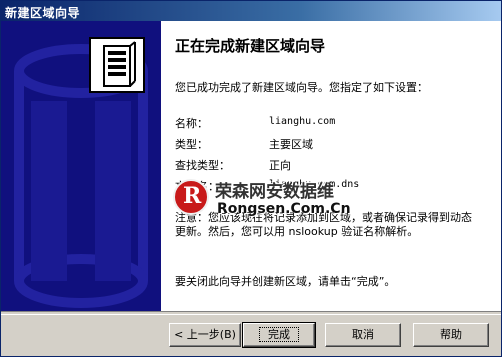 The width and height of the screenshot is (502, 357). Describe the element at coordinates (302, 121) in the screenshot. I see `setting-value-name: lianghu.com` at that location.